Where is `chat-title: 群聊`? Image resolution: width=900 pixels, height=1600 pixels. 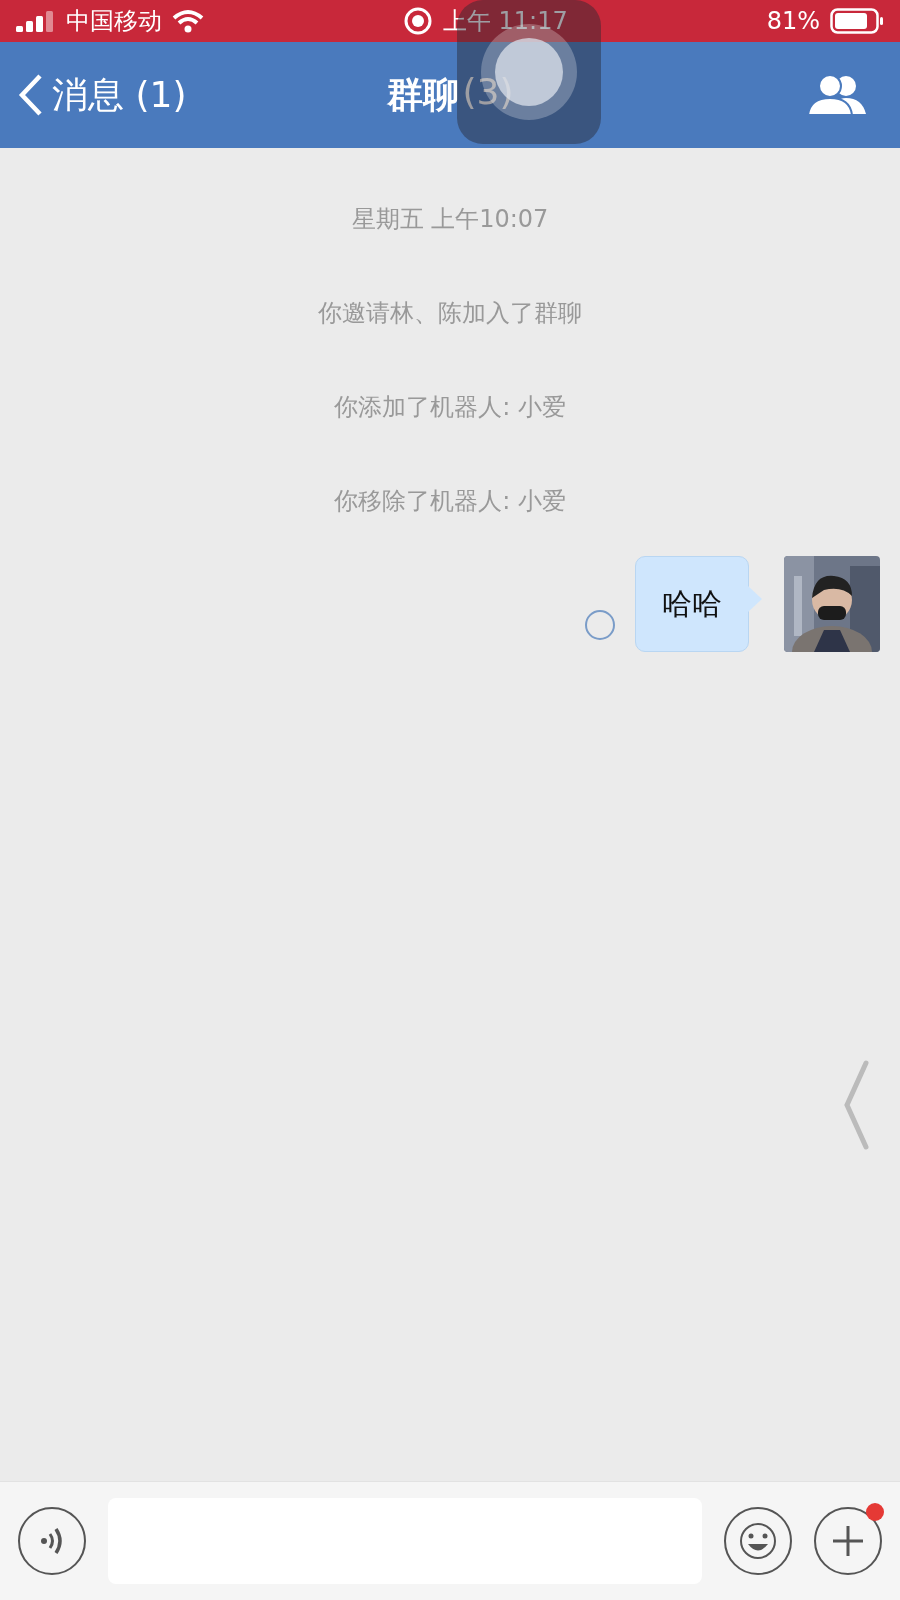 chat-title: 群聊 is located at coordinates (422, 94).